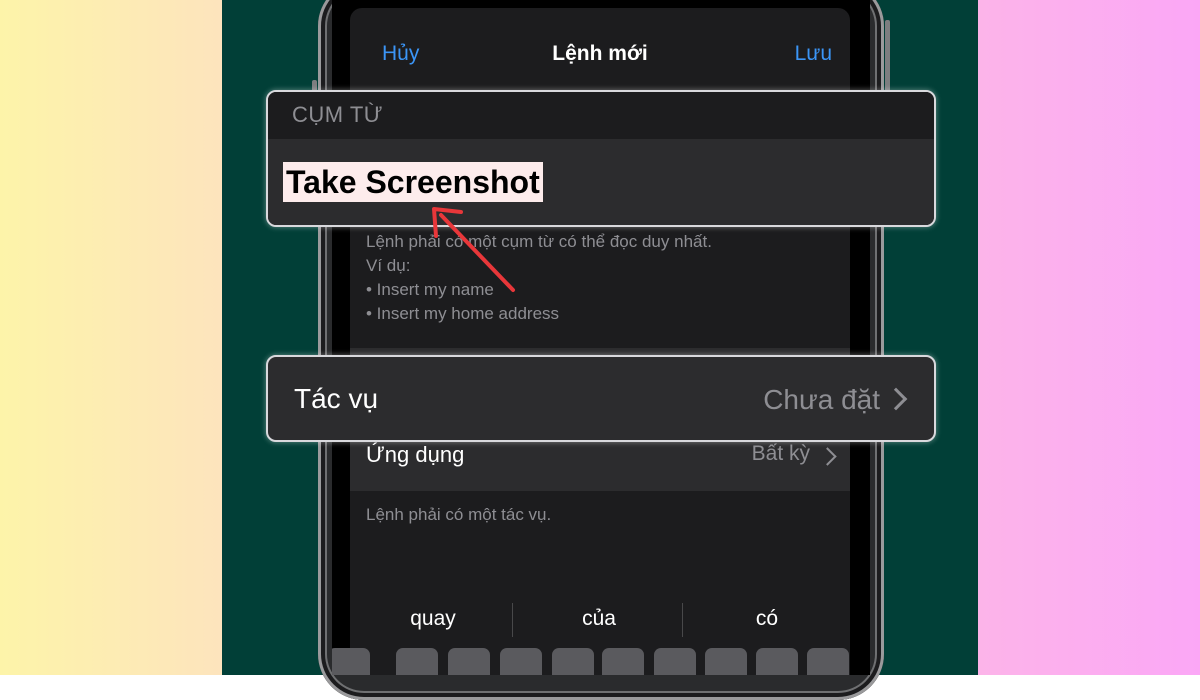 The width and height of the screenshot is (1200, 700). I want to click on pointer-arrow-icon, so click(473, 249).